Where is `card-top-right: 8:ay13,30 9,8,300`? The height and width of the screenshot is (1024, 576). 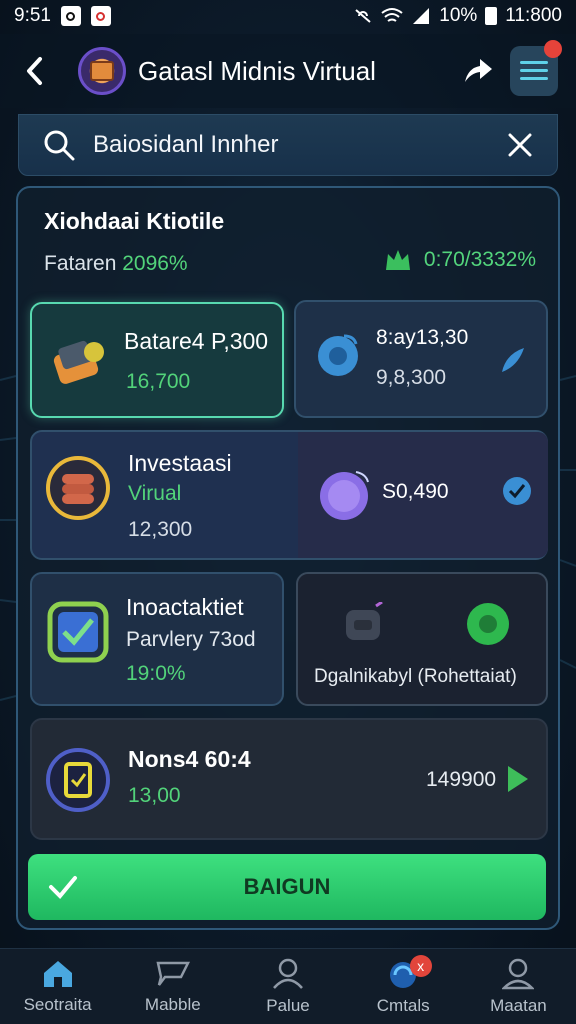 card-top-right: 8:ay13,30 9,8,300 is located at coordinates (421, 359).